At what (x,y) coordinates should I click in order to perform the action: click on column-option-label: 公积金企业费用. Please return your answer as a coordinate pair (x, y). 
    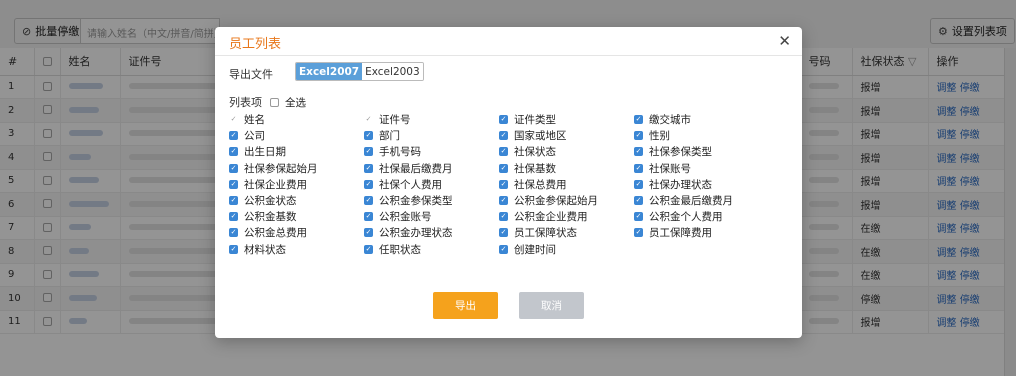
    Looking at the image, I should click on (551, 217).